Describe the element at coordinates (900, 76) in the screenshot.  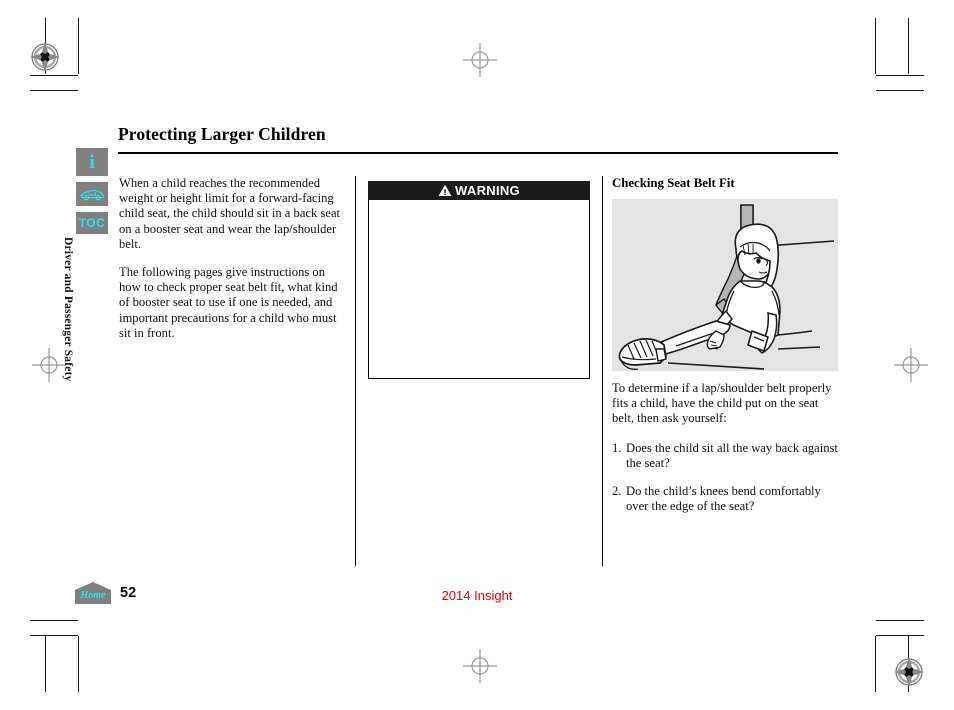
I see `crop-mark-top-right-horizontal` at that location.